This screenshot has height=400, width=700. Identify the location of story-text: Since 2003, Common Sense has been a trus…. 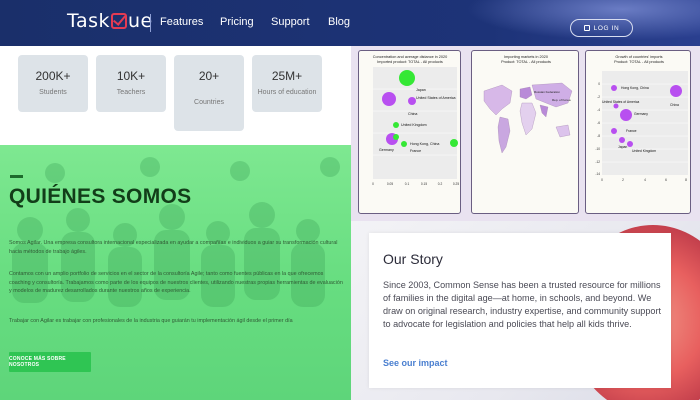
(522, 304).